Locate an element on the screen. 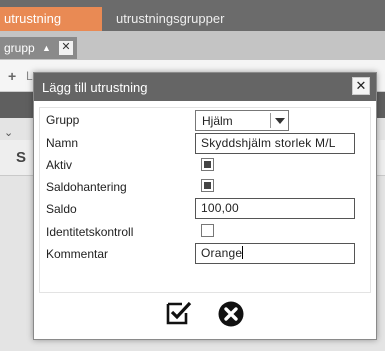 Image resolution: width=385 pixels, height=351 pixels. aktiv-checkbox is located at coordinates (207, 164).